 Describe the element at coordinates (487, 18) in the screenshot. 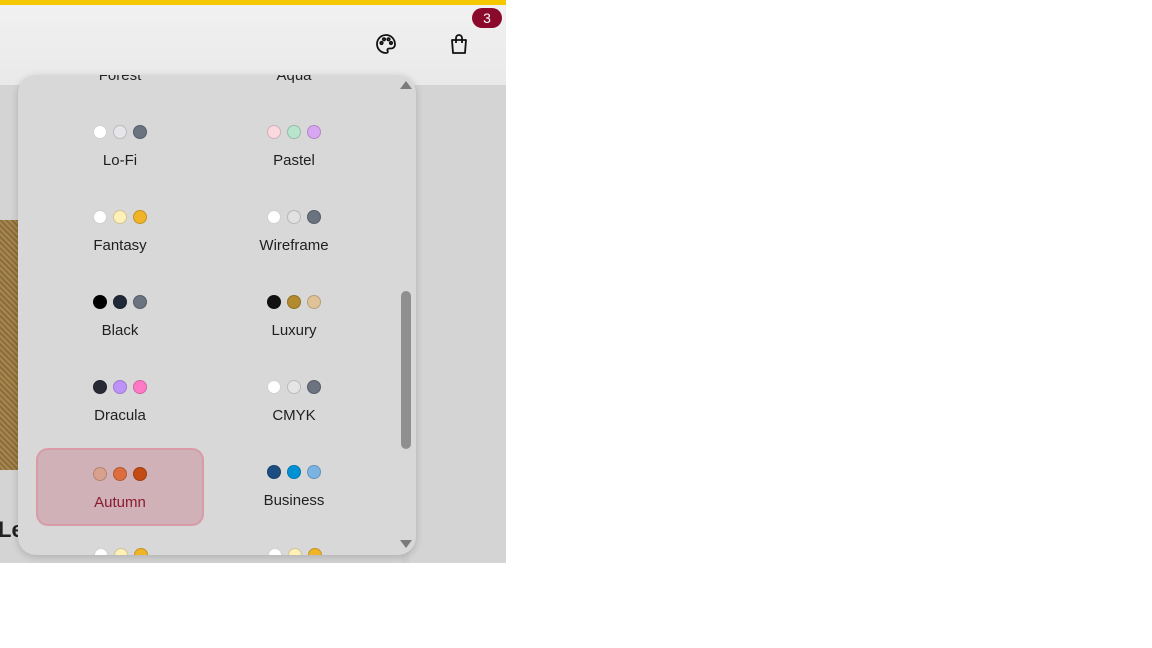

I see `cart-count-badge: 3` at that location.